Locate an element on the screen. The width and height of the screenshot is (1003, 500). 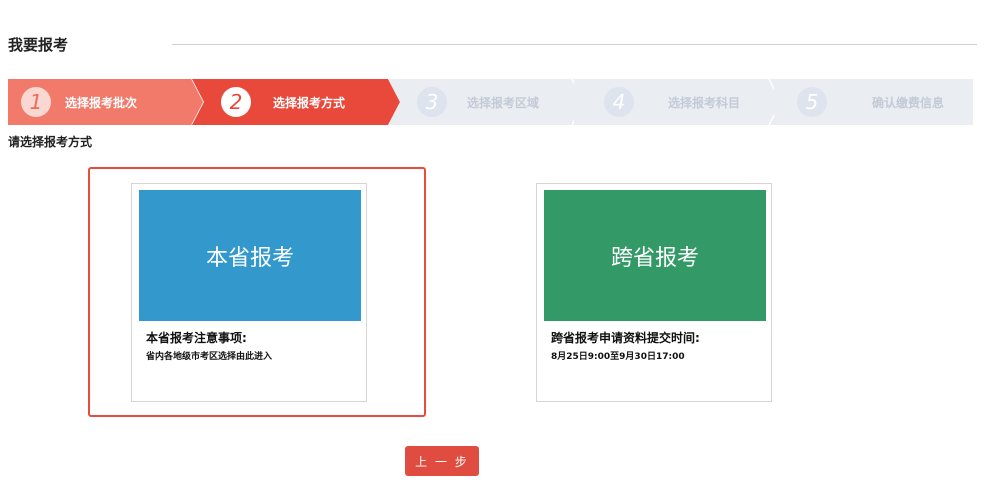
option-note-title-cross: 跨省报考申请资料提交时间: is located at coordinates (625, 338).